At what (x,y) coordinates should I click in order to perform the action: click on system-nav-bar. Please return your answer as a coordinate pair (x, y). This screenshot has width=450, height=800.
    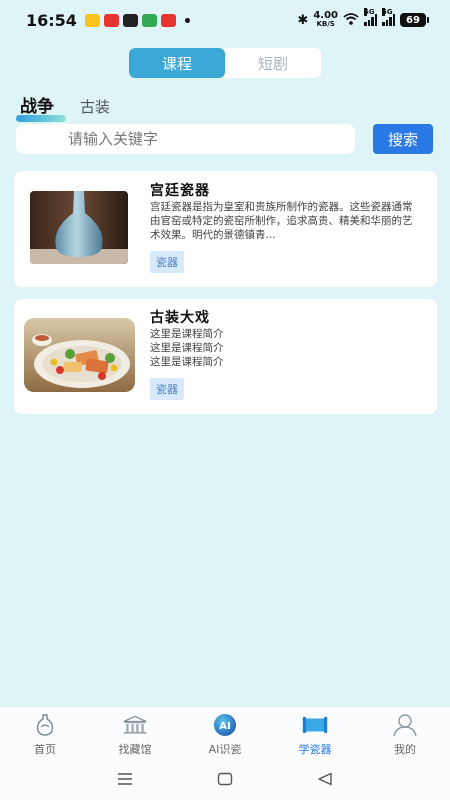
    Looking at the image, I should click on (225, 779).